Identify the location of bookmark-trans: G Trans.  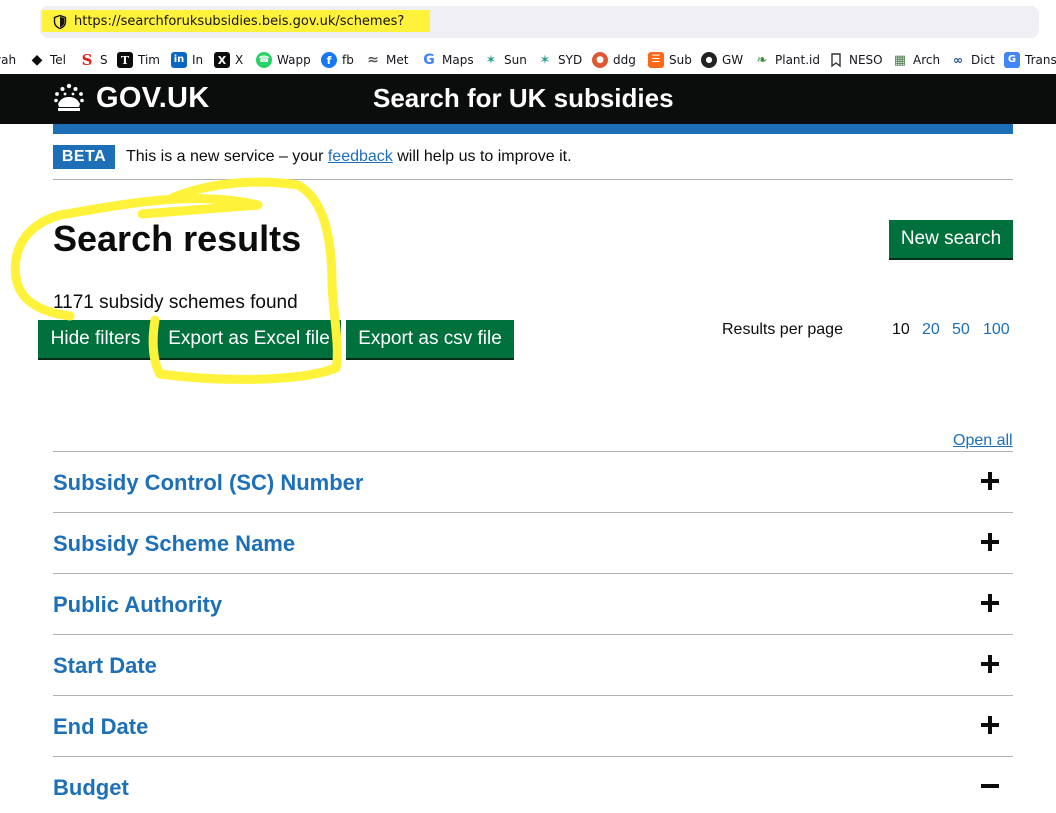
(1030, 60).